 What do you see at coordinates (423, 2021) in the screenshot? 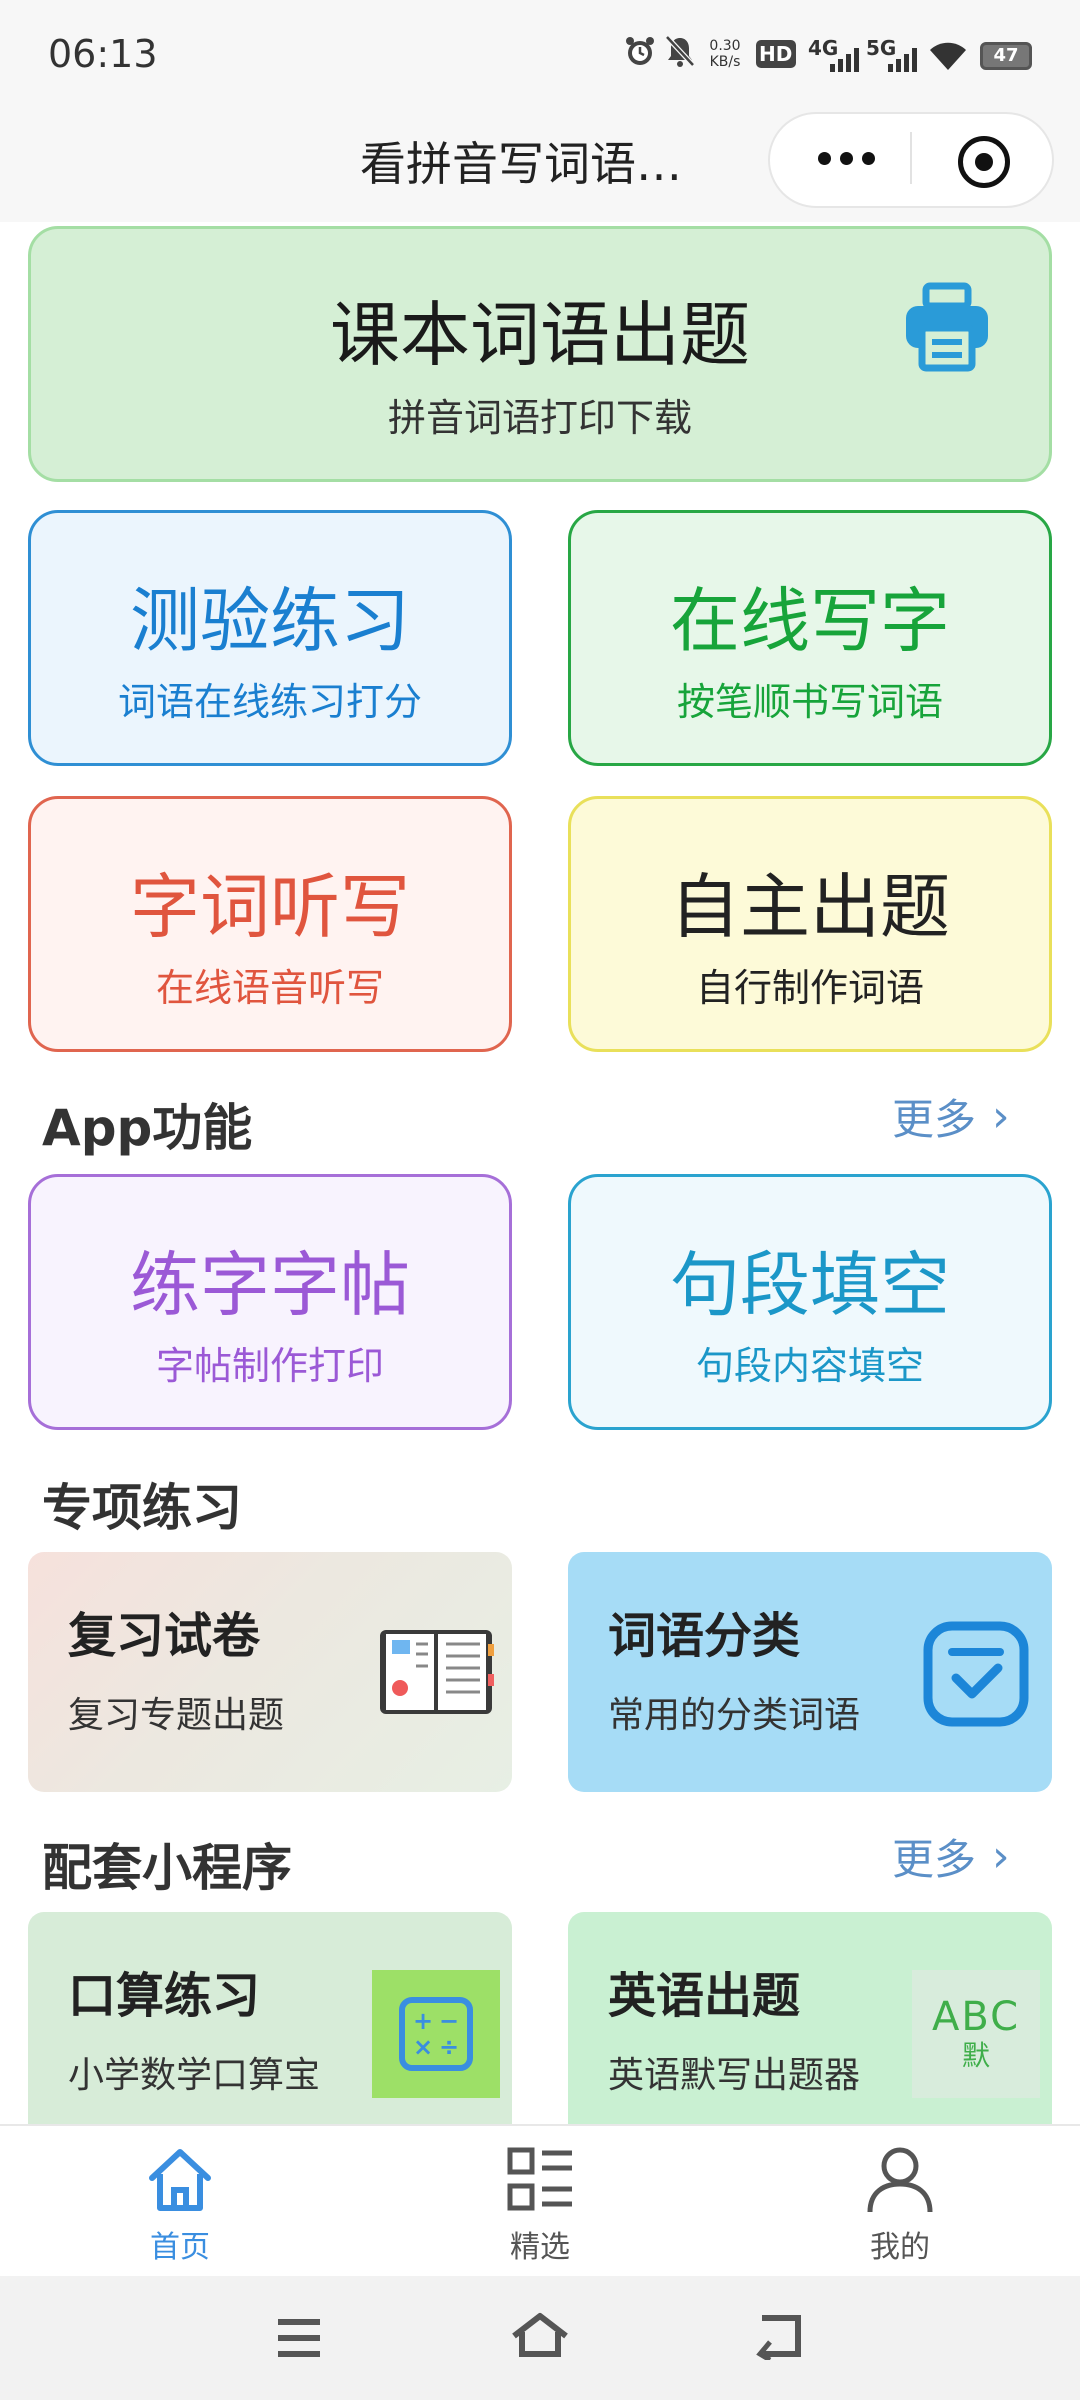
I see `plus-glyph: +` at bounding box center [423, 2021].